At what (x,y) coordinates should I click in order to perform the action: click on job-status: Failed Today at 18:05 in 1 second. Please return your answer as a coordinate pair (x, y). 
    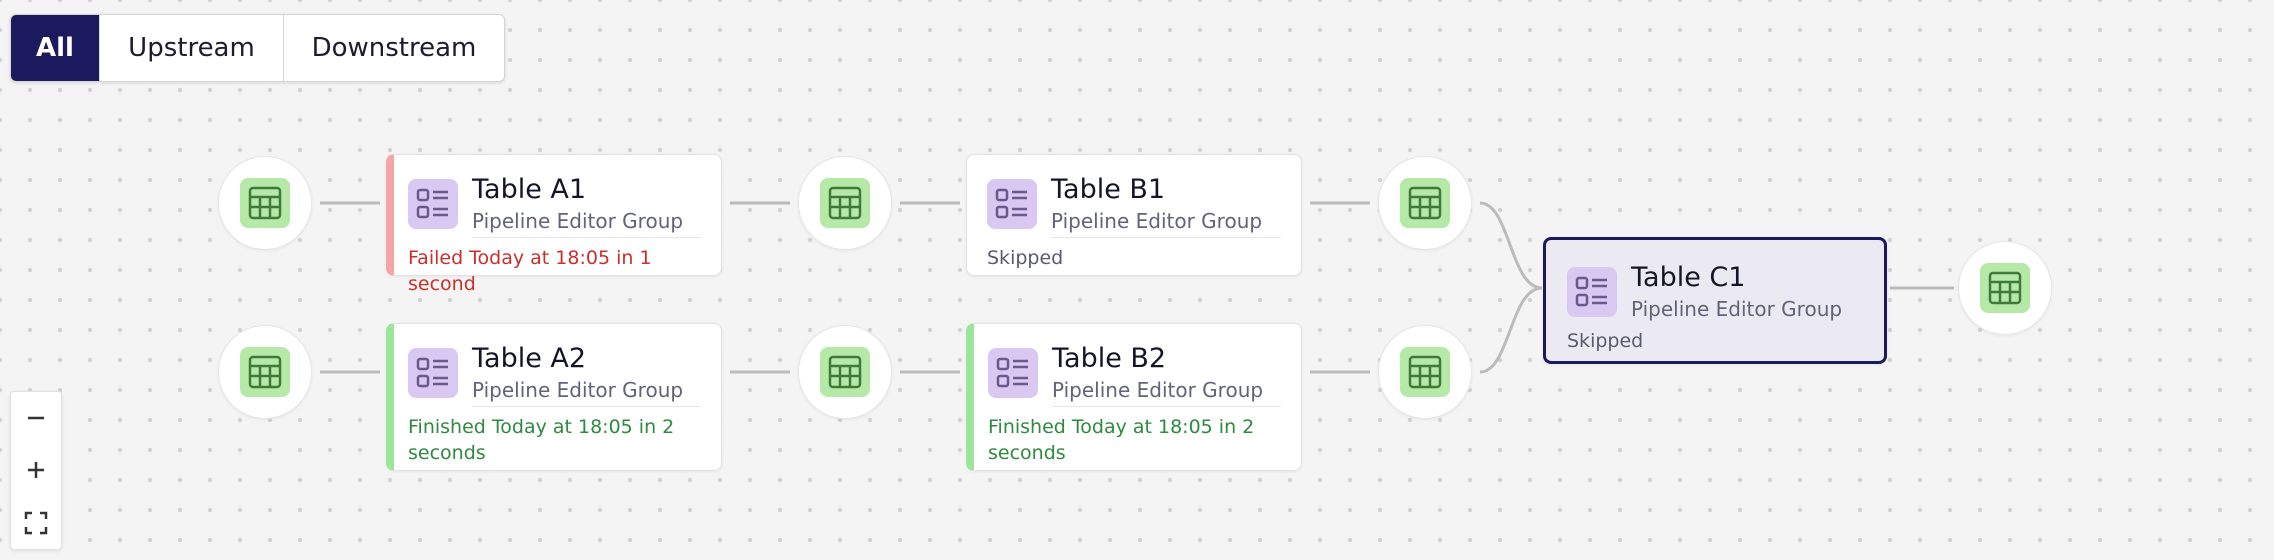
    Looking at the image, I should click on (530, 271).